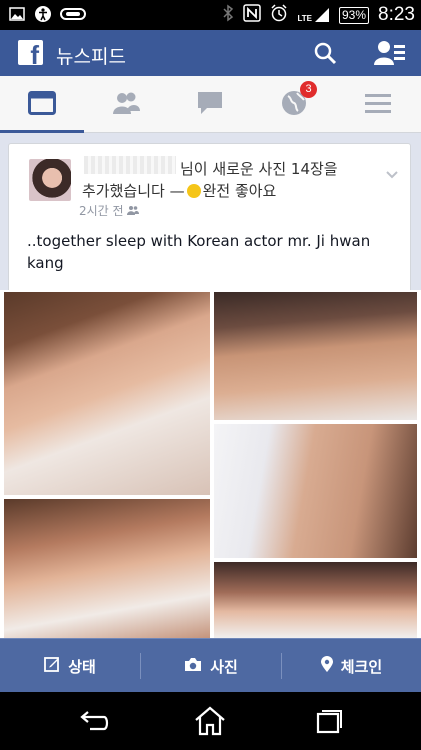 This screenshot has width=421, height=750. I want to click on location-pin-icon, so click(326, 666).